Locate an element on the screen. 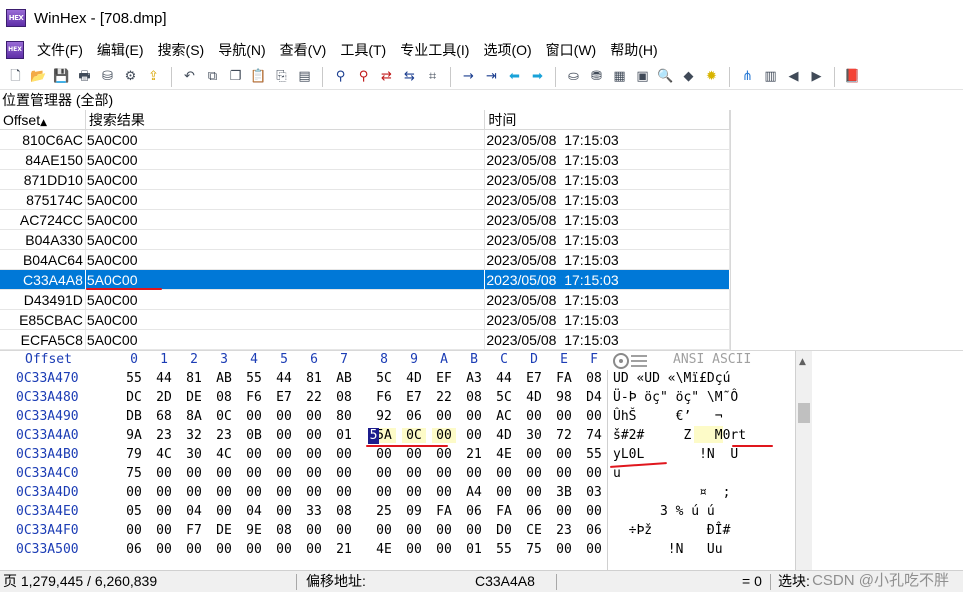 Image resolution: width=963 pixels, height=592 pixels. hex-byte: 92 is located at coordinates (384, 416).